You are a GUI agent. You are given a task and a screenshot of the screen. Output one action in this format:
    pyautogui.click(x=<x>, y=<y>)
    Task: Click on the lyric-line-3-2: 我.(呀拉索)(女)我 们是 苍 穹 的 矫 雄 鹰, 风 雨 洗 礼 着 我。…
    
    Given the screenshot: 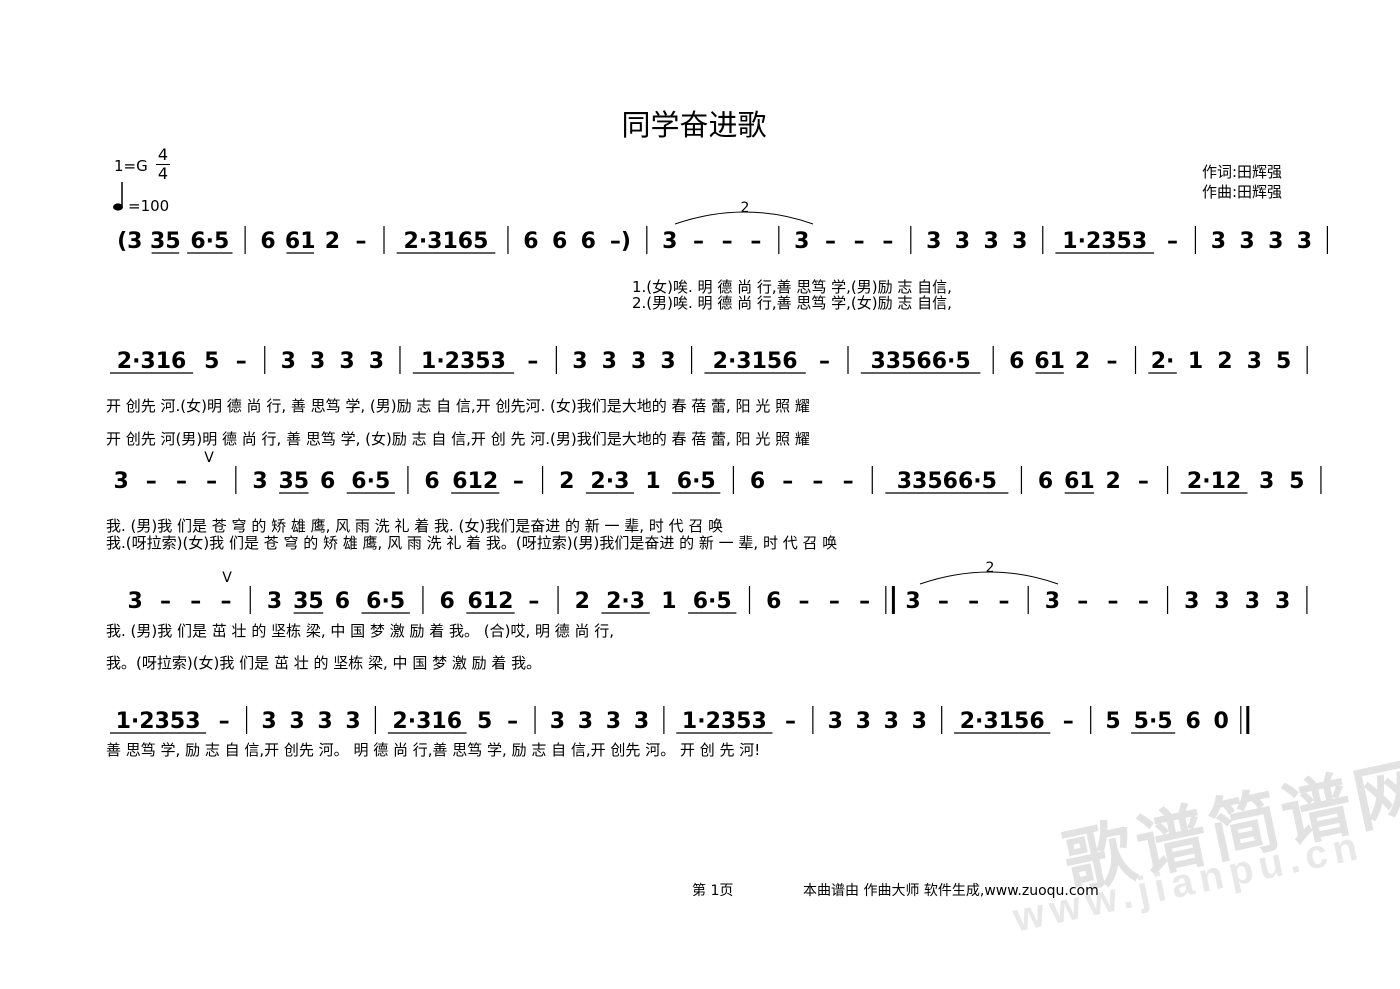 What is the action you would take?
    pyautogui.click(x=472, y=543)
    